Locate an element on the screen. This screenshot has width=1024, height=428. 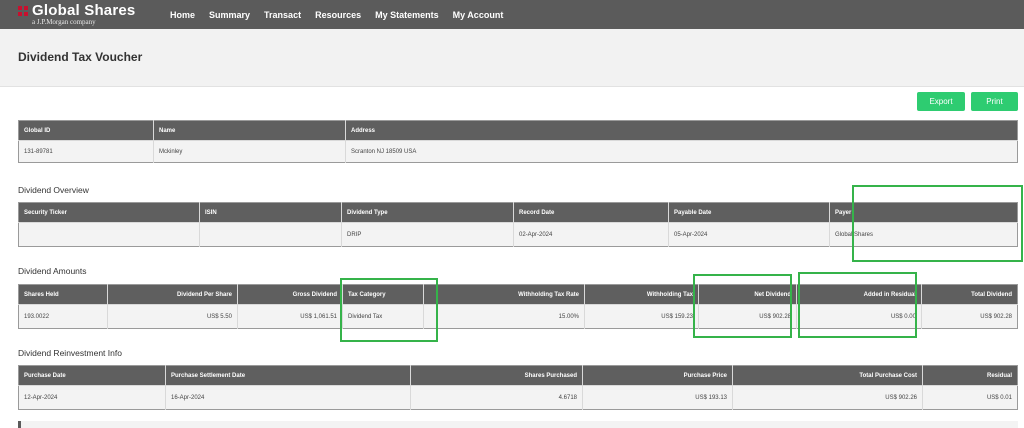
cell-global-id: 131-89781 is located at coordinates (86, 151).